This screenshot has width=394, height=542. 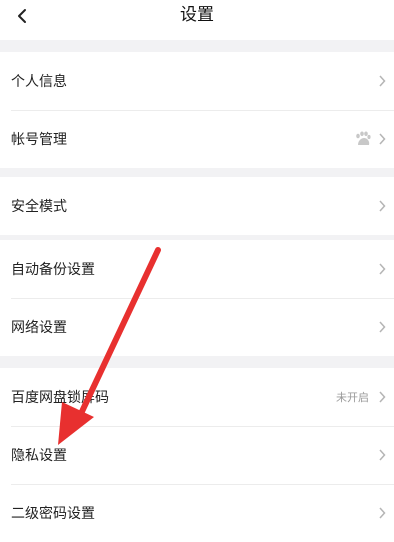 What do you see at coordinates (197, 513) in the screenshot?
I see `settings-item-secondary-password: 二级密码设置` at bounding box center [197, 513].